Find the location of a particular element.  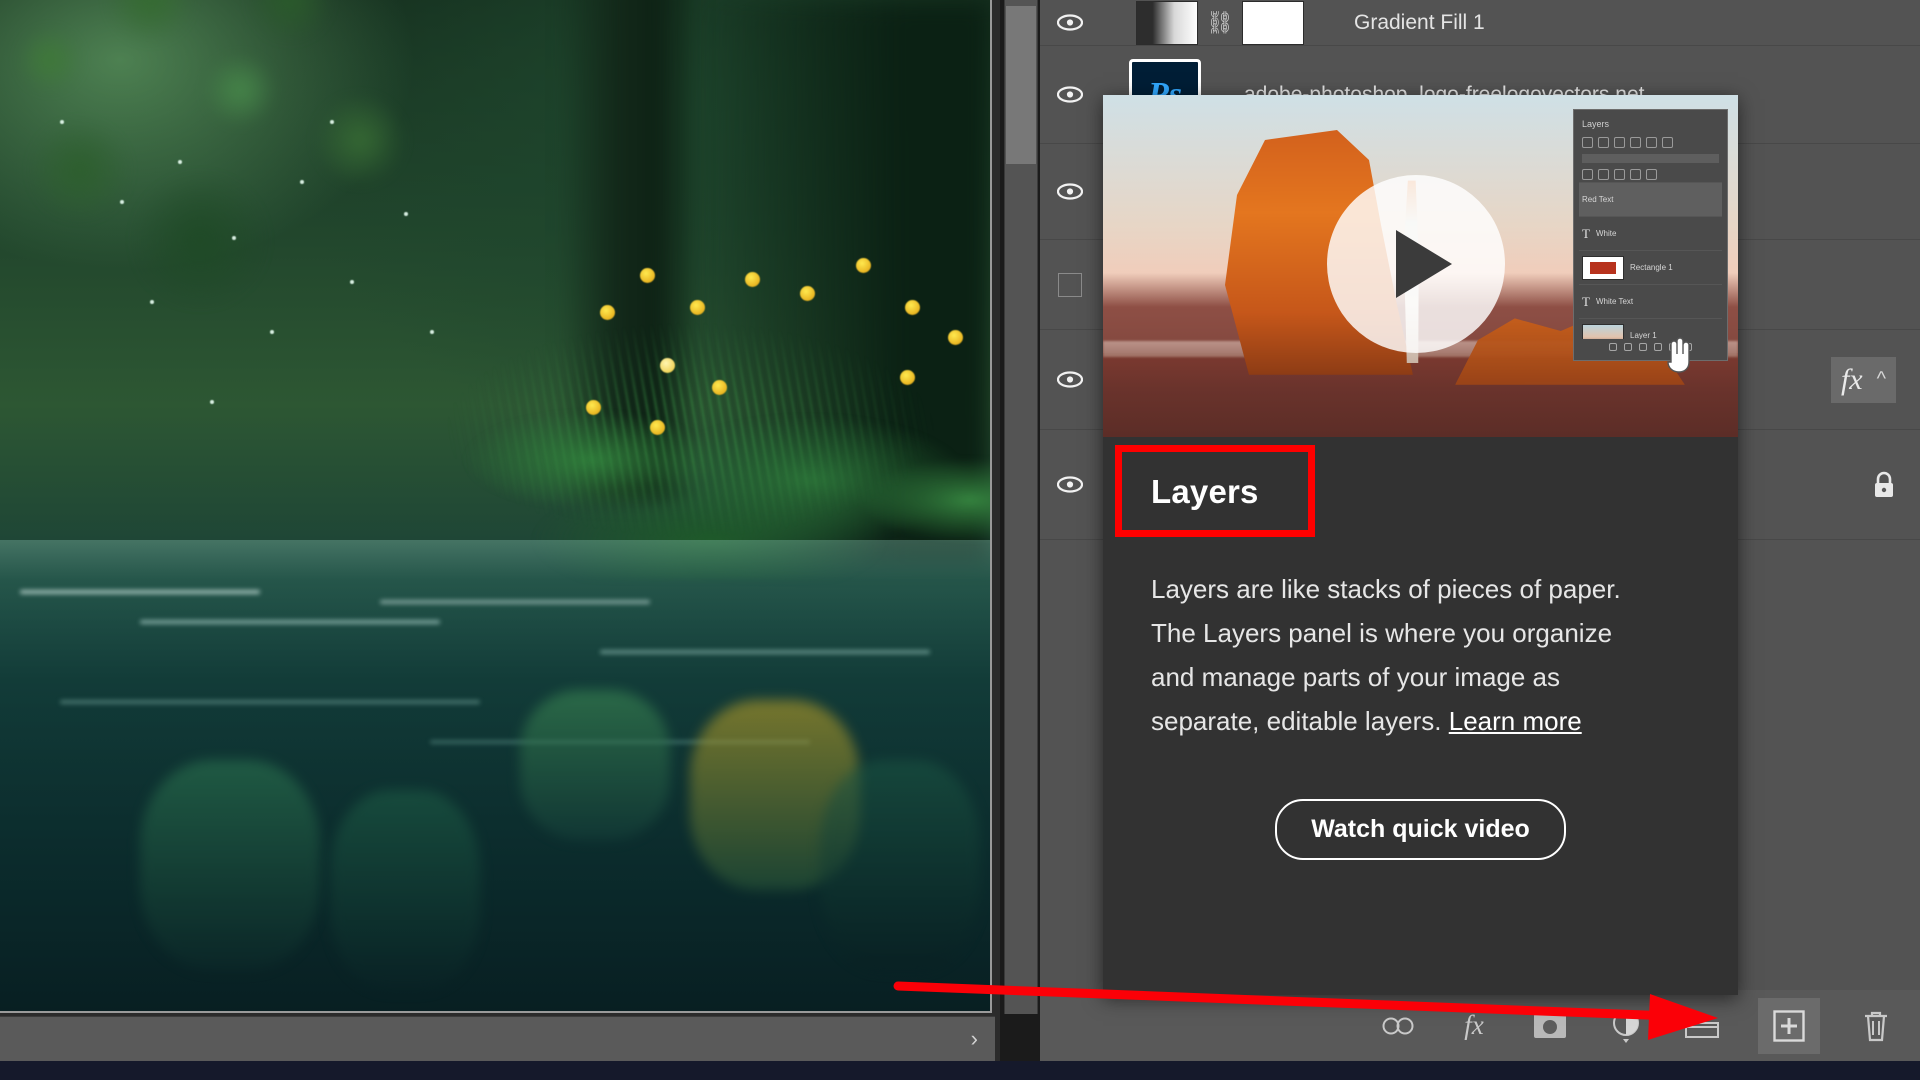

mini-layer-row: T White is located at coordinates (1650, 233).